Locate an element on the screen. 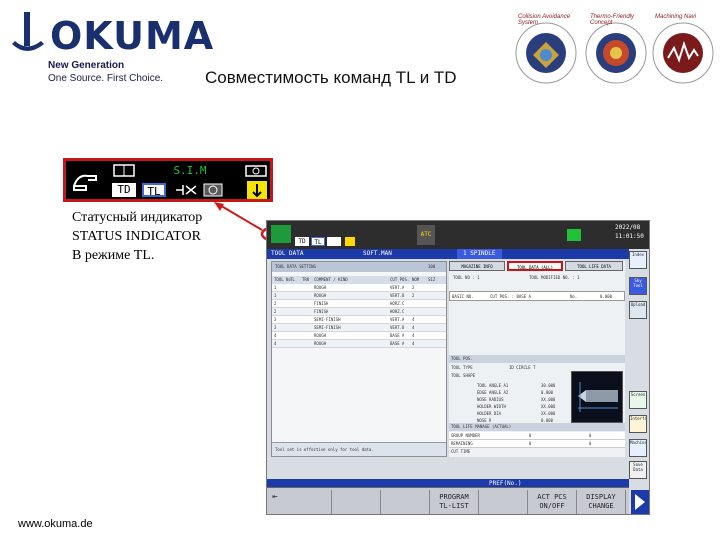 Image resolution: width=720 pixels, height=540 pixels. badge-label-navi: Machining Navi is located at coordinates (676, 17).